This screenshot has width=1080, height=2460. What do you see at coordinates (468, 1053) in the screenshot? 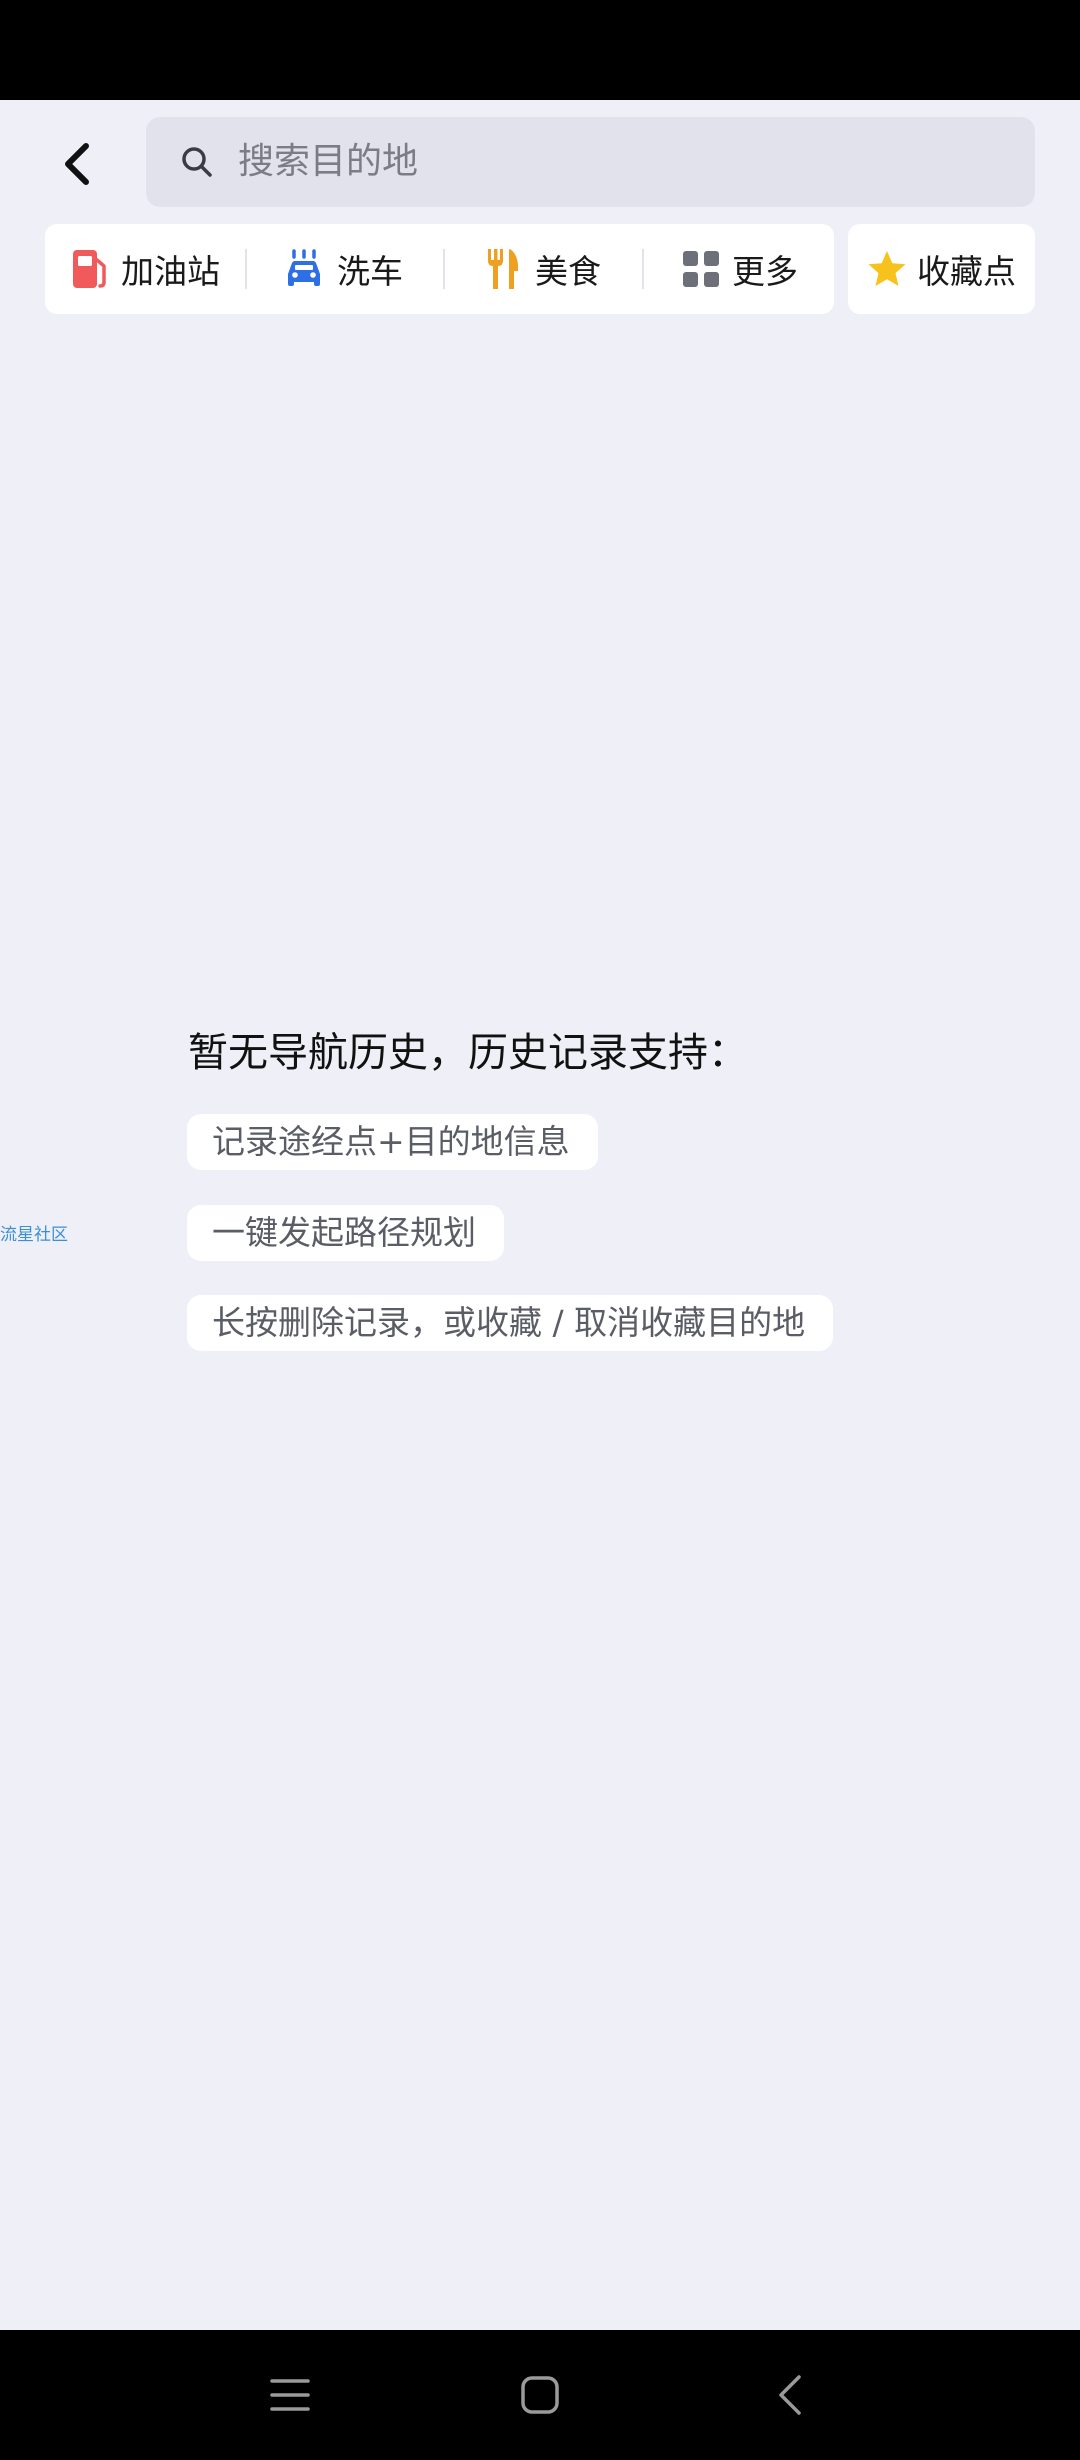
I see `empty-state-title: 暂无导航历史，历史记录支持：` at bounding box center [468, 1053].